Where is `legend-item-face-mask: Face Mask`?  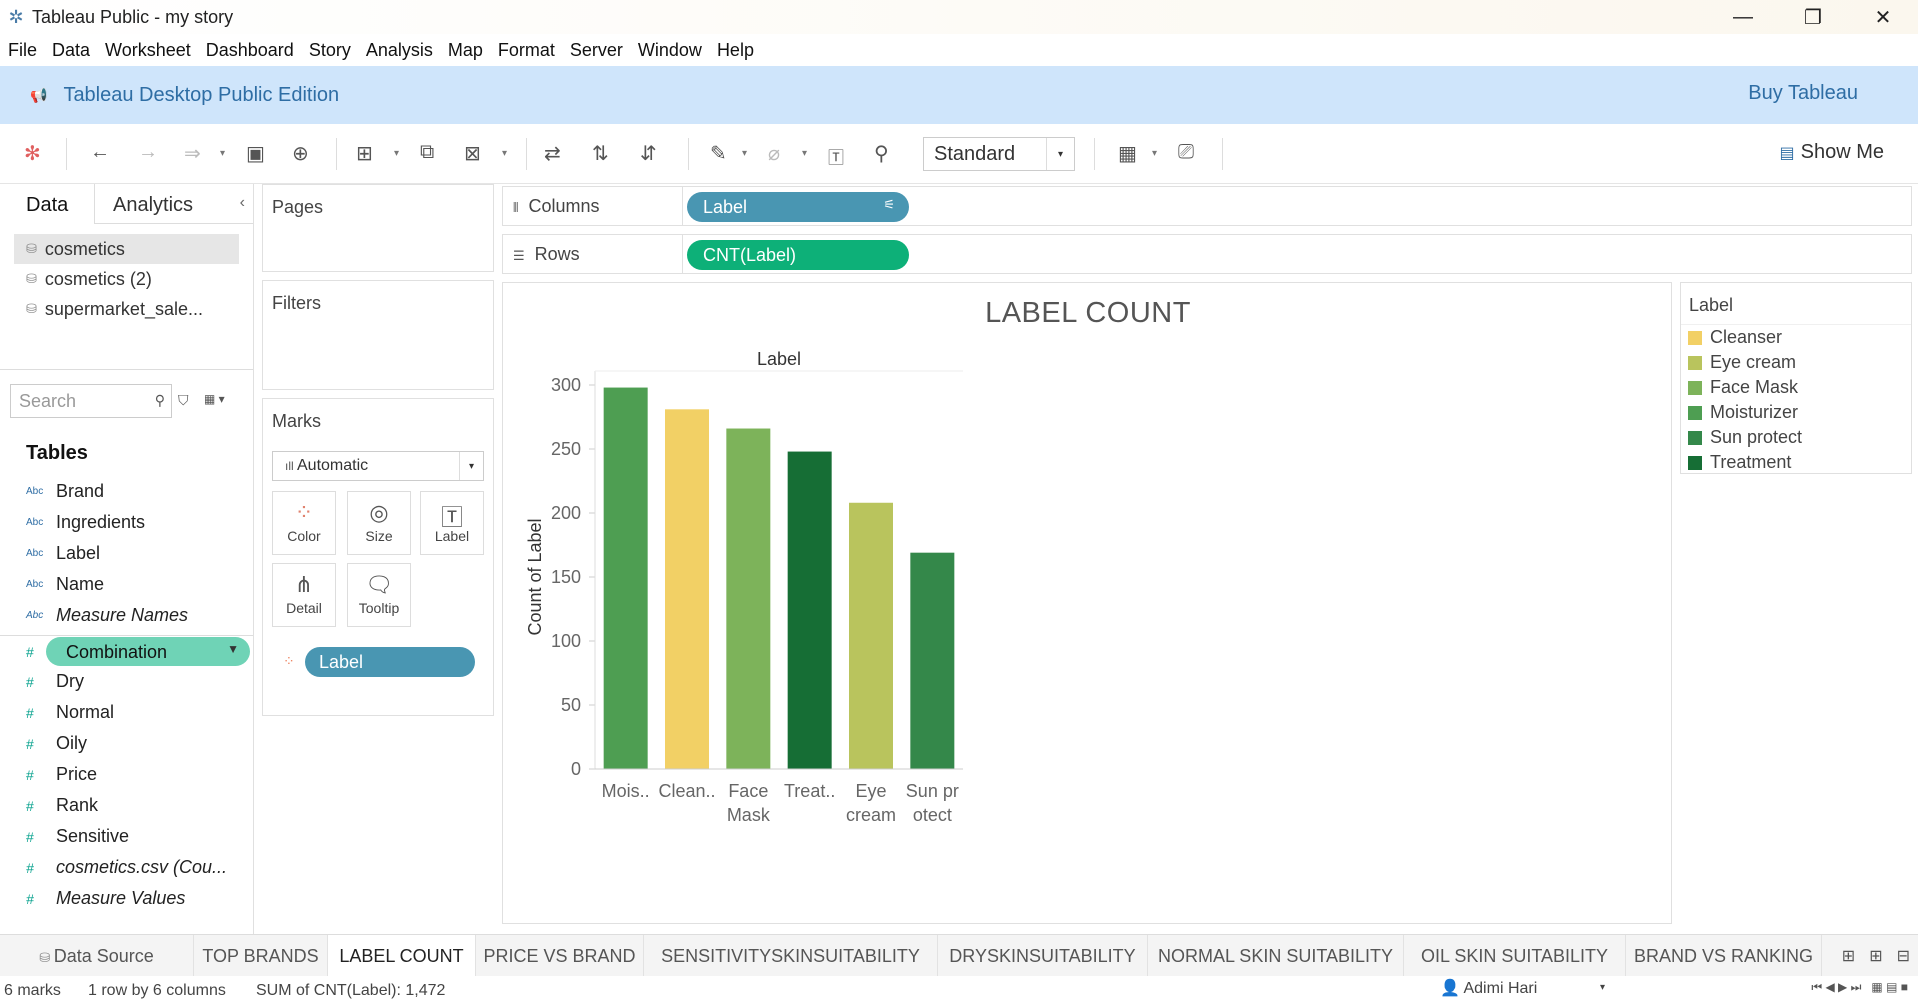 legend-item-face-mask: Face Mask is located at coordinates (1796, 387).